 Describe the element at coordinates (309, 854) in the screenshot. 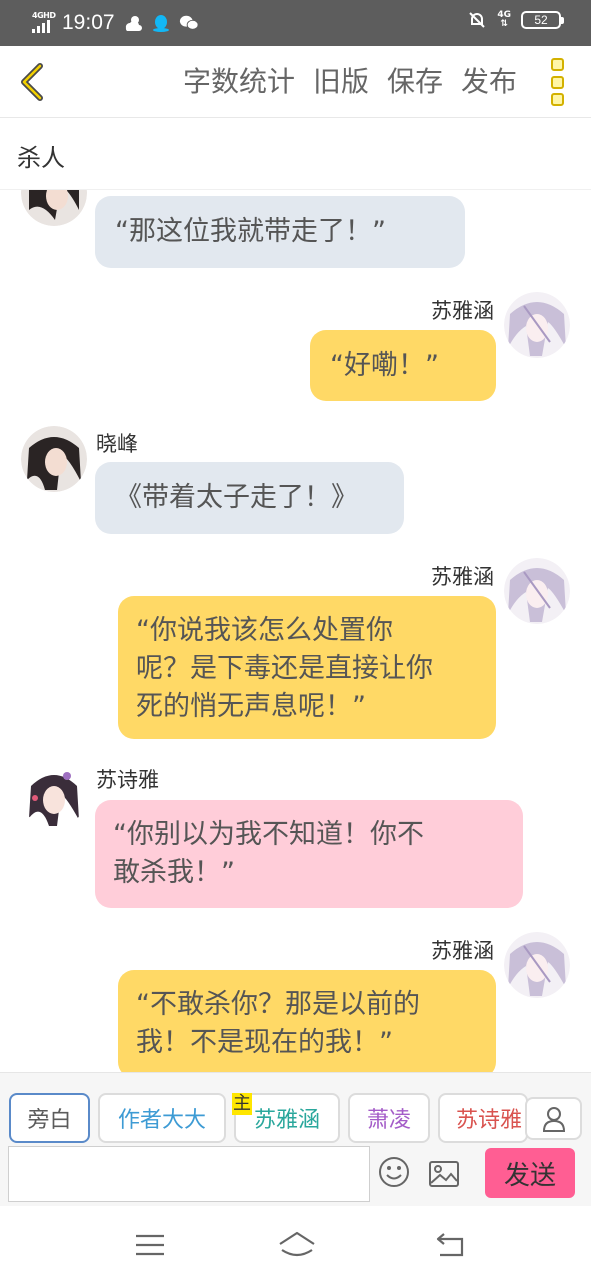

I see `message-bubble: “你别以为我不知道！你不 敢杀我！”` at that location.